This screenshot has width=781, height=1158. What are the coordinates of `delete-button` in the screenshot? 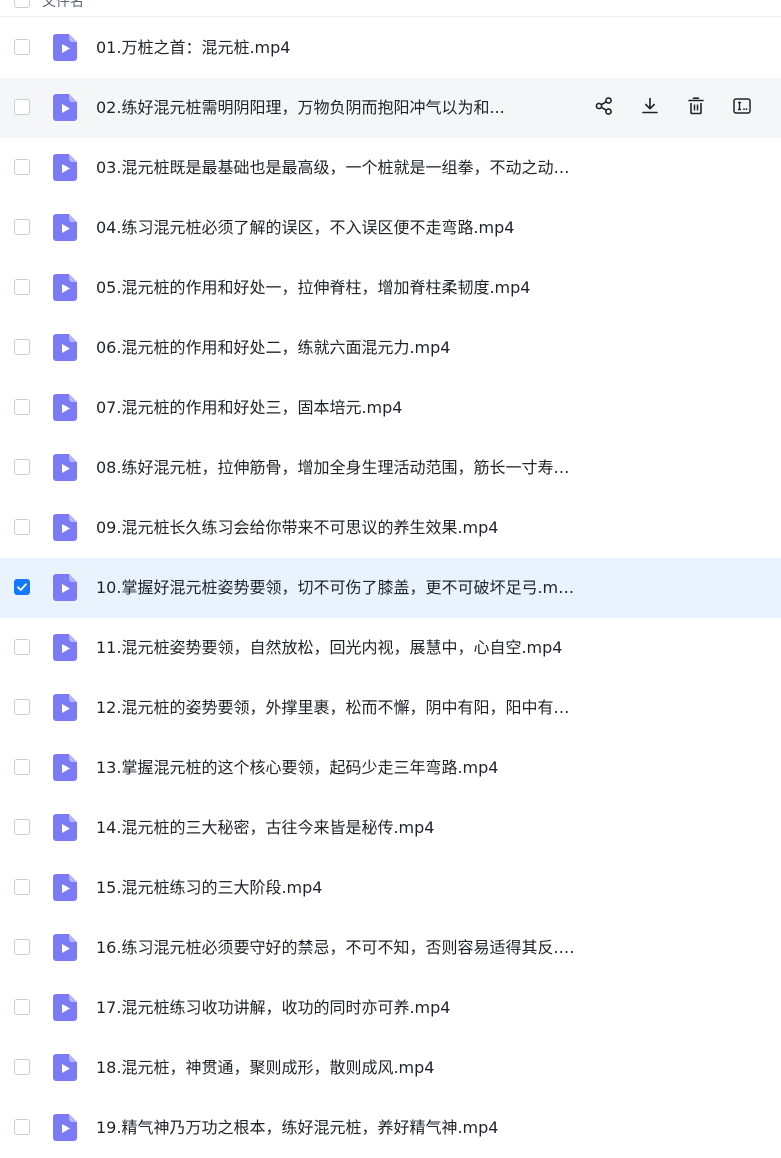 It's located at (696, 108).